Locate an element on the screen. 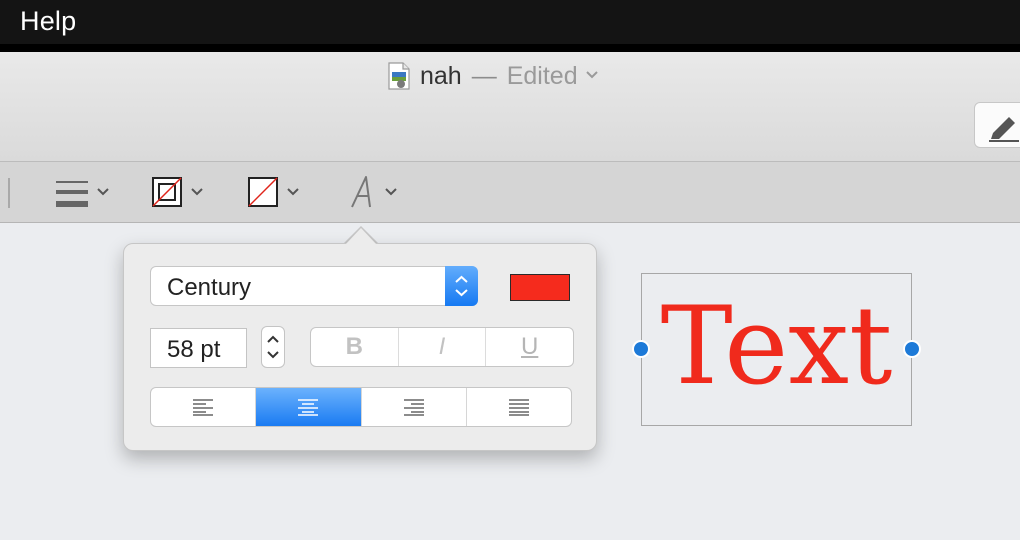 This screenshot has height=540, width=1020. markup-toolbar is located at coordinates (510, 192).